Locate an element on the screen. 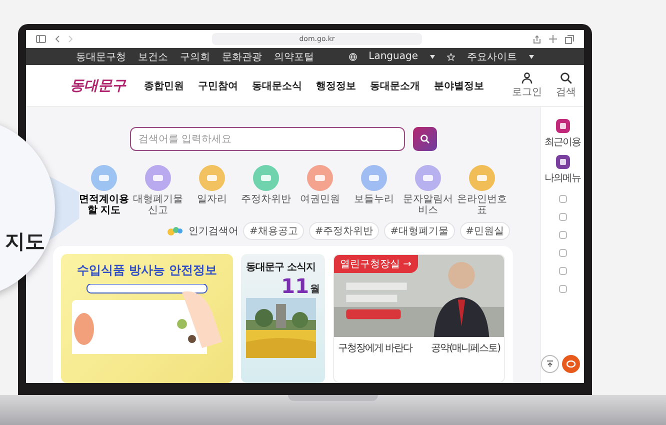  top-bar-link: 의약포털 is located at coordinates (294, 57).